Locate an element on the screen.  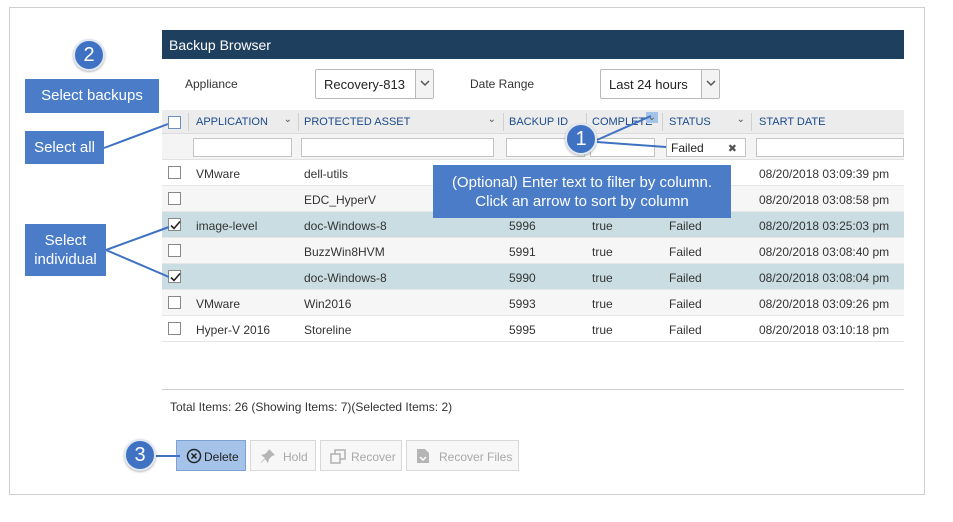
delete-icon is located at coordinates (194, 457).